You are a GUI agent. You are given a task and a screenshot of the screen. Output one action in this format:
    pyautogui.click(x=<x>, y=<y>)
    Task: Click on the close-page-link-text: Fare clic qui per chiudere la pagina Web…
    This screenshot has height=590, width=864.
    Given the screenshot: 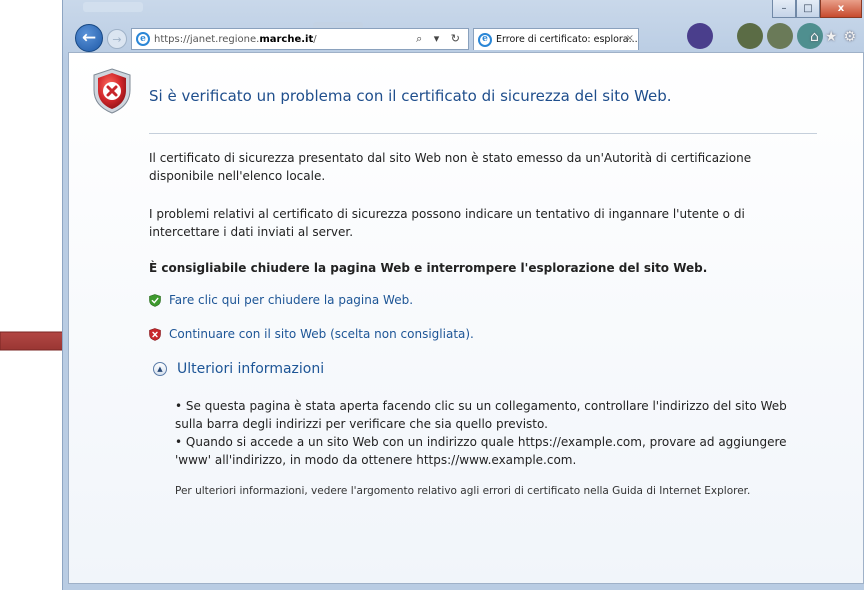 What is the action you would take?
    pyautogui.click(x=291, y=300)
    